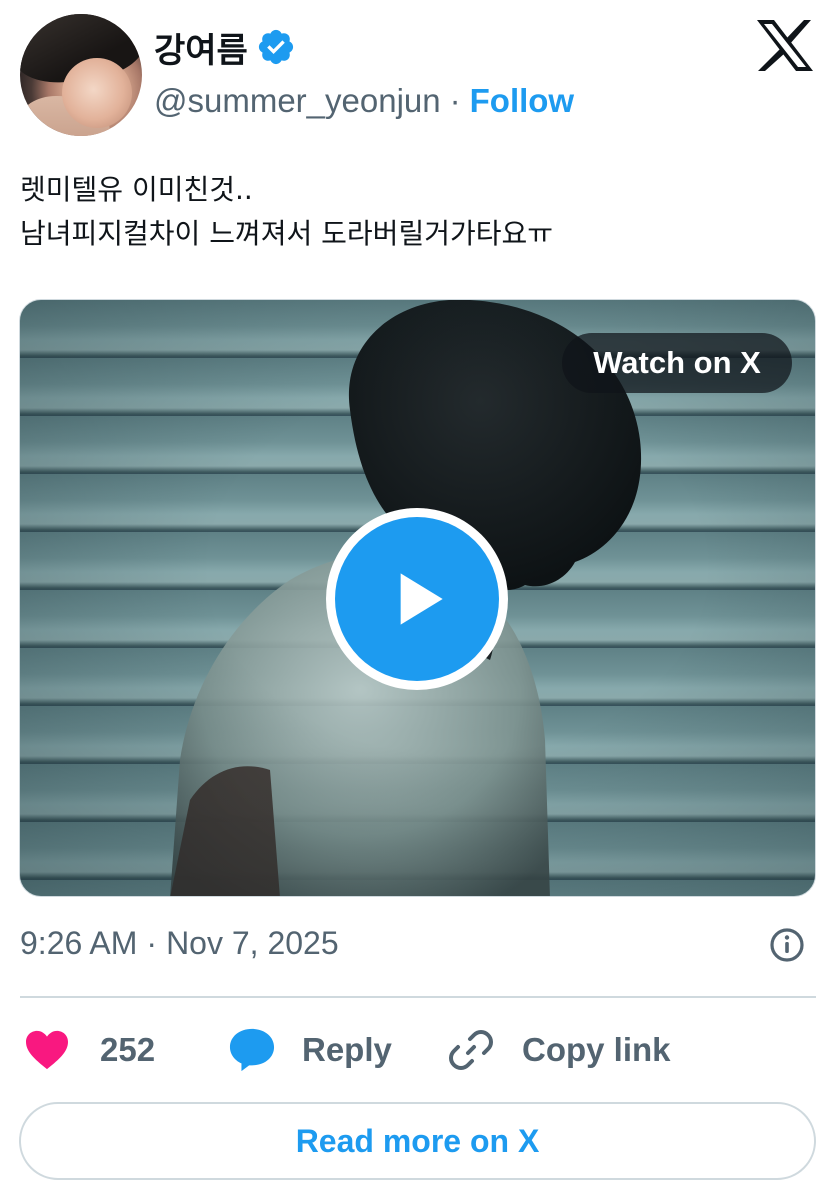 Image resolution: width=833 pixels, height=1200 pixels. What do you see at coordinates (47, 1050) in the screenshot?
I see `heart-icon` at bounding box center [47, 1050].